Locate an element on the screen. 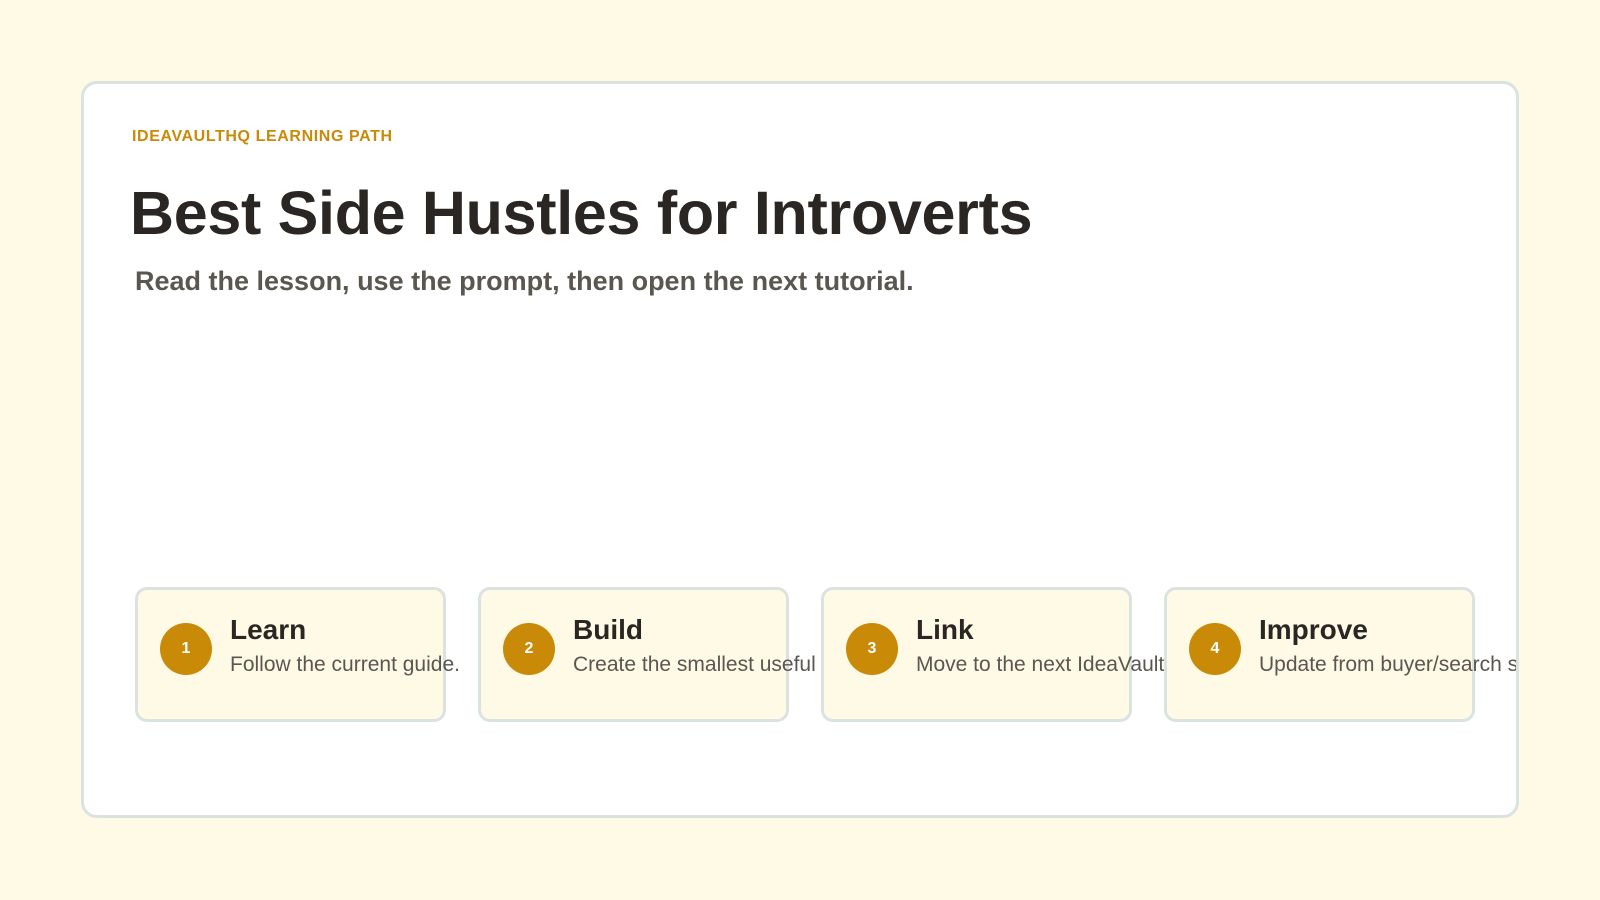 The width and height of the screenshot is (1600, 900). step-number-badge: 1 is located at coordinates (186, 649).